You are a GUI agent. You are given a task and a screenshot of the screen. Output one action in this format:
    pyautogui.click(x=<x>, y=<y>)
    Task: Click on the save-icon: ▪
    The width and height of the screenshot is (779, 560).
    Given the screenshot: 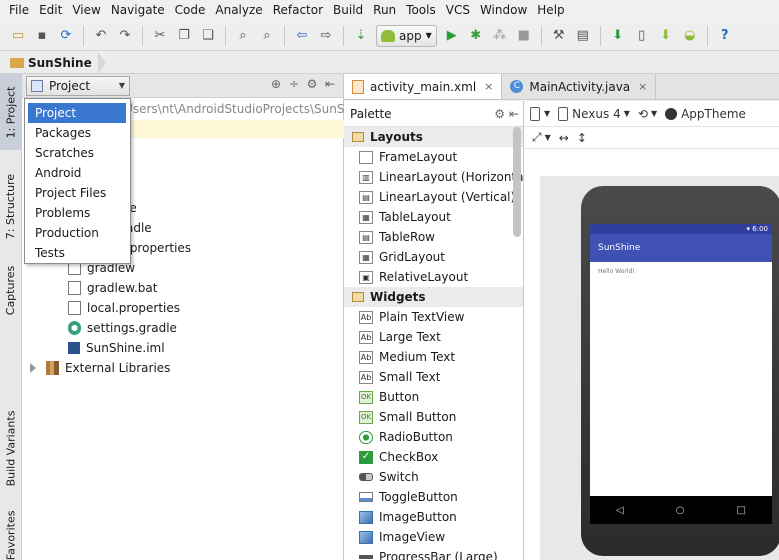 What is the action you would take?
    pyautogui.click(x=42, y=36)
    